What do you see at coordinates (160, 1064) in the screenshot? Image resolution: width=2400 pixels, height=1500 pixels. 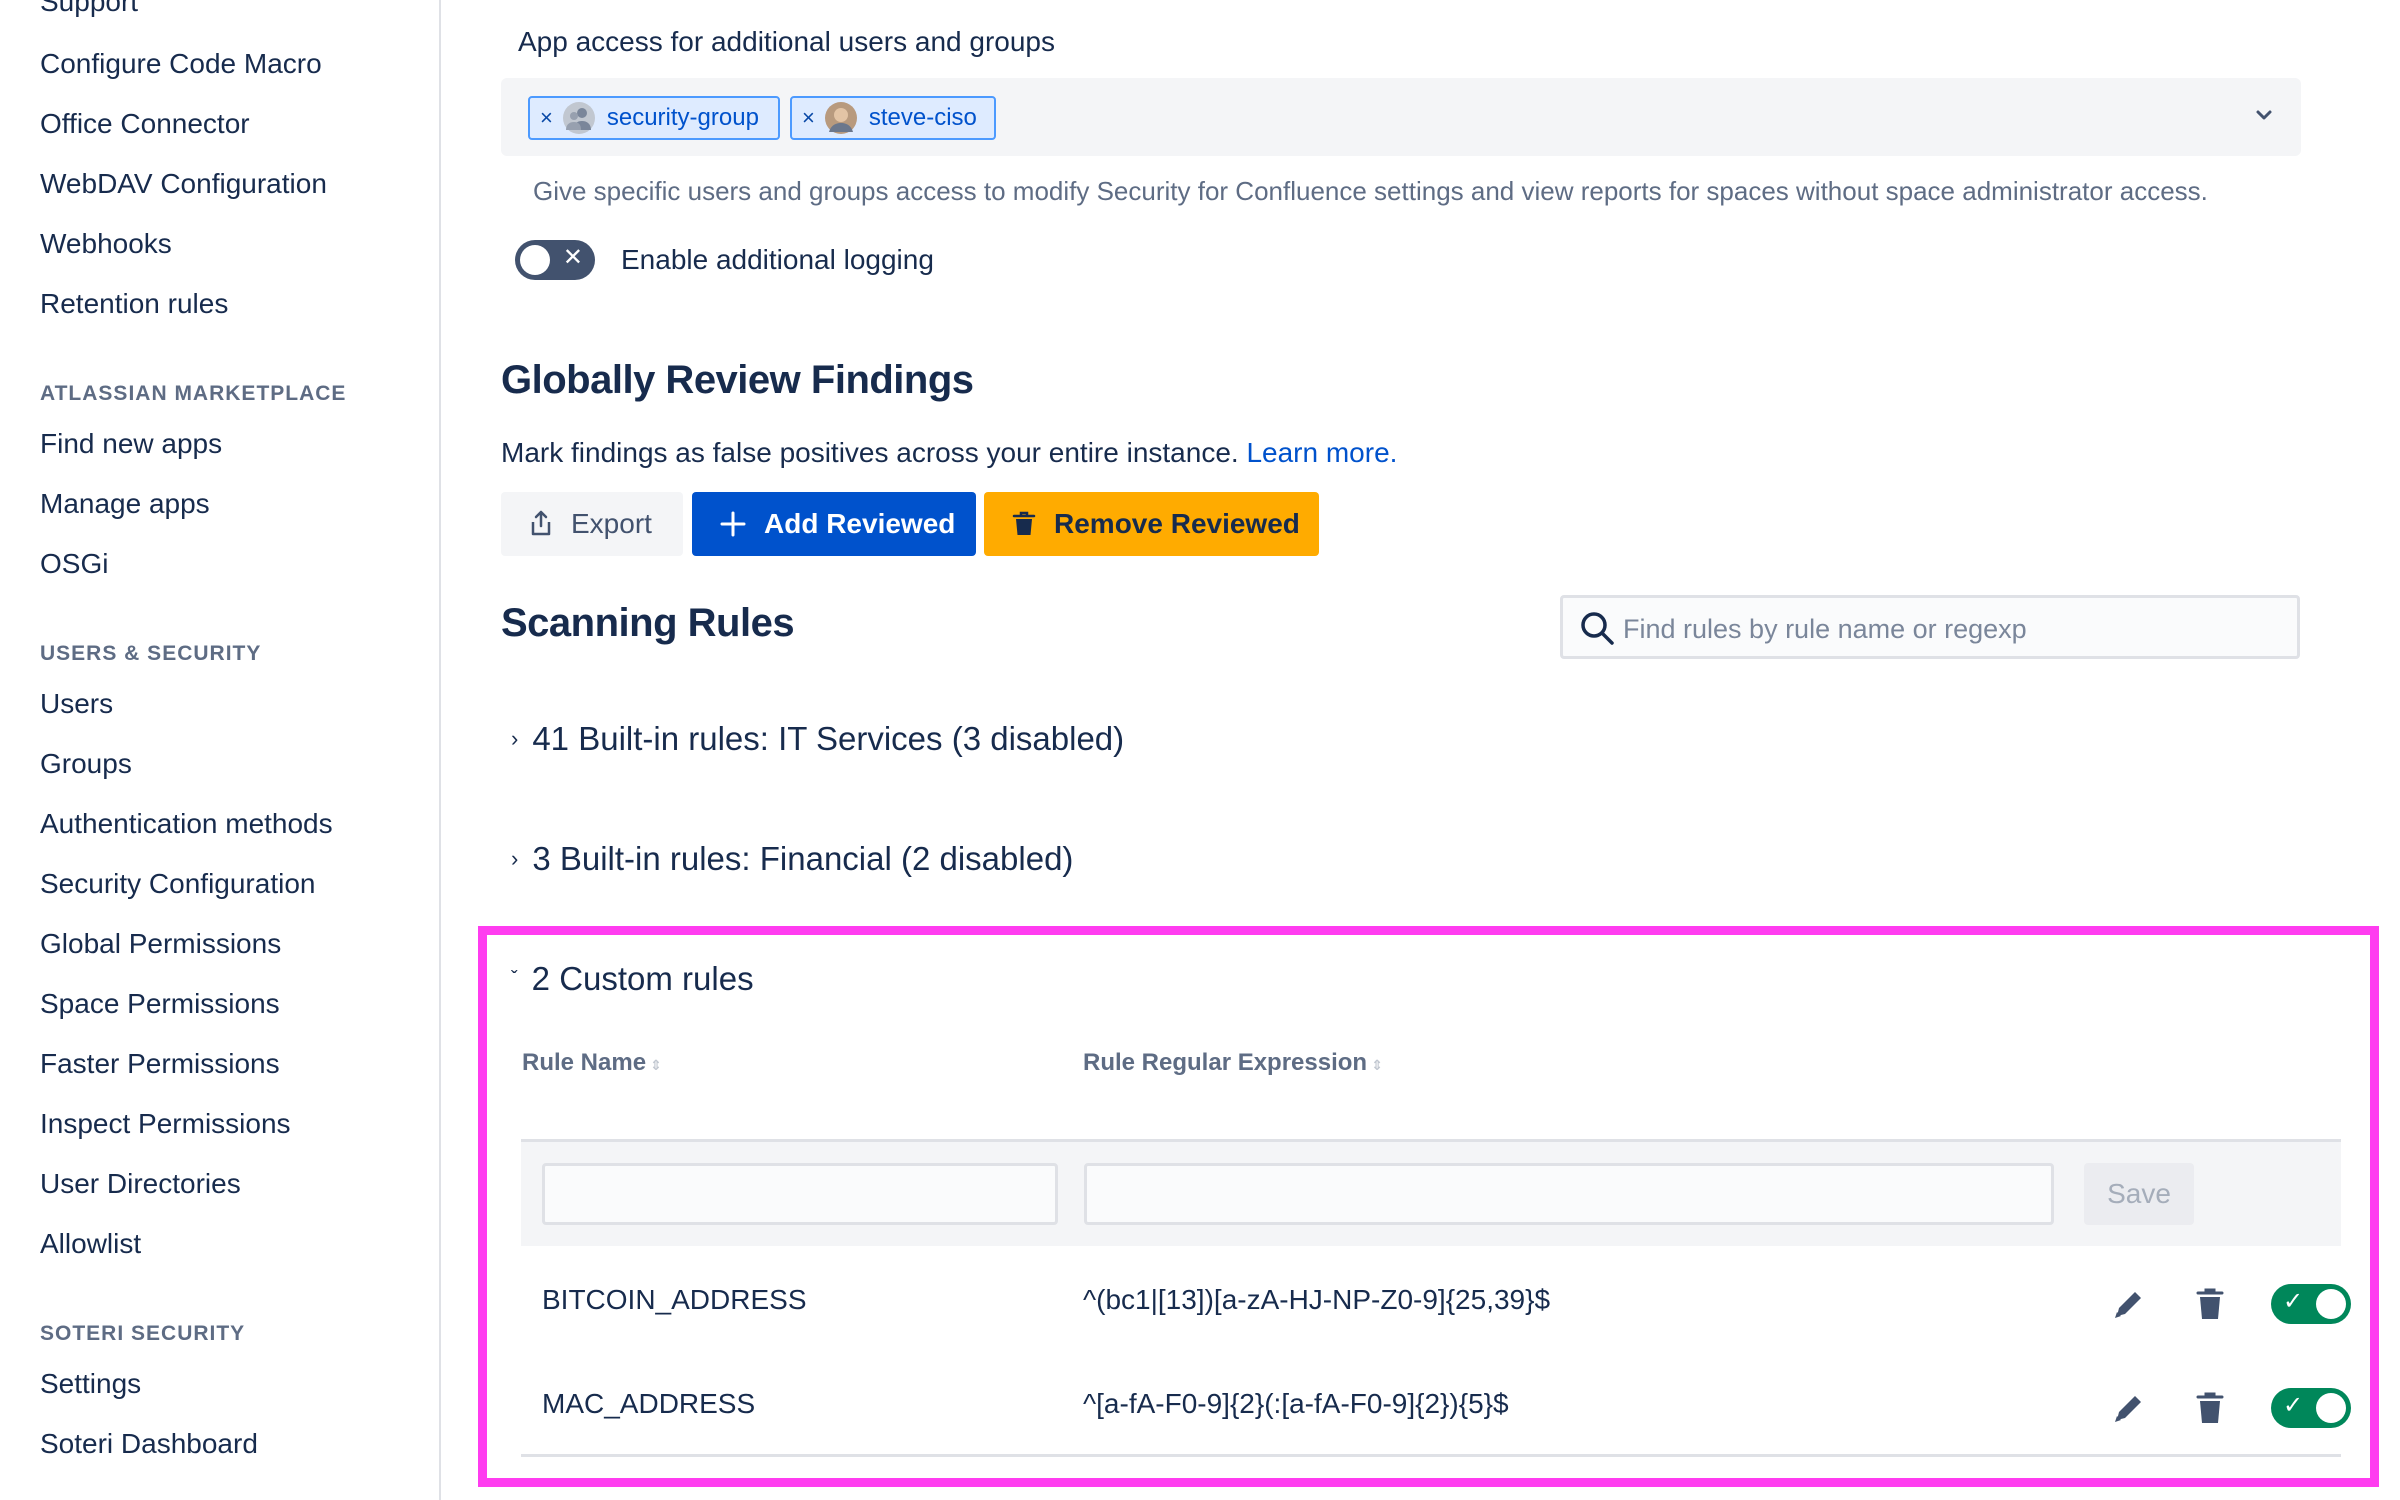 I see `sidebar-item-faster-permissions: Faster Permissions` at bounding box center [160, 1064].